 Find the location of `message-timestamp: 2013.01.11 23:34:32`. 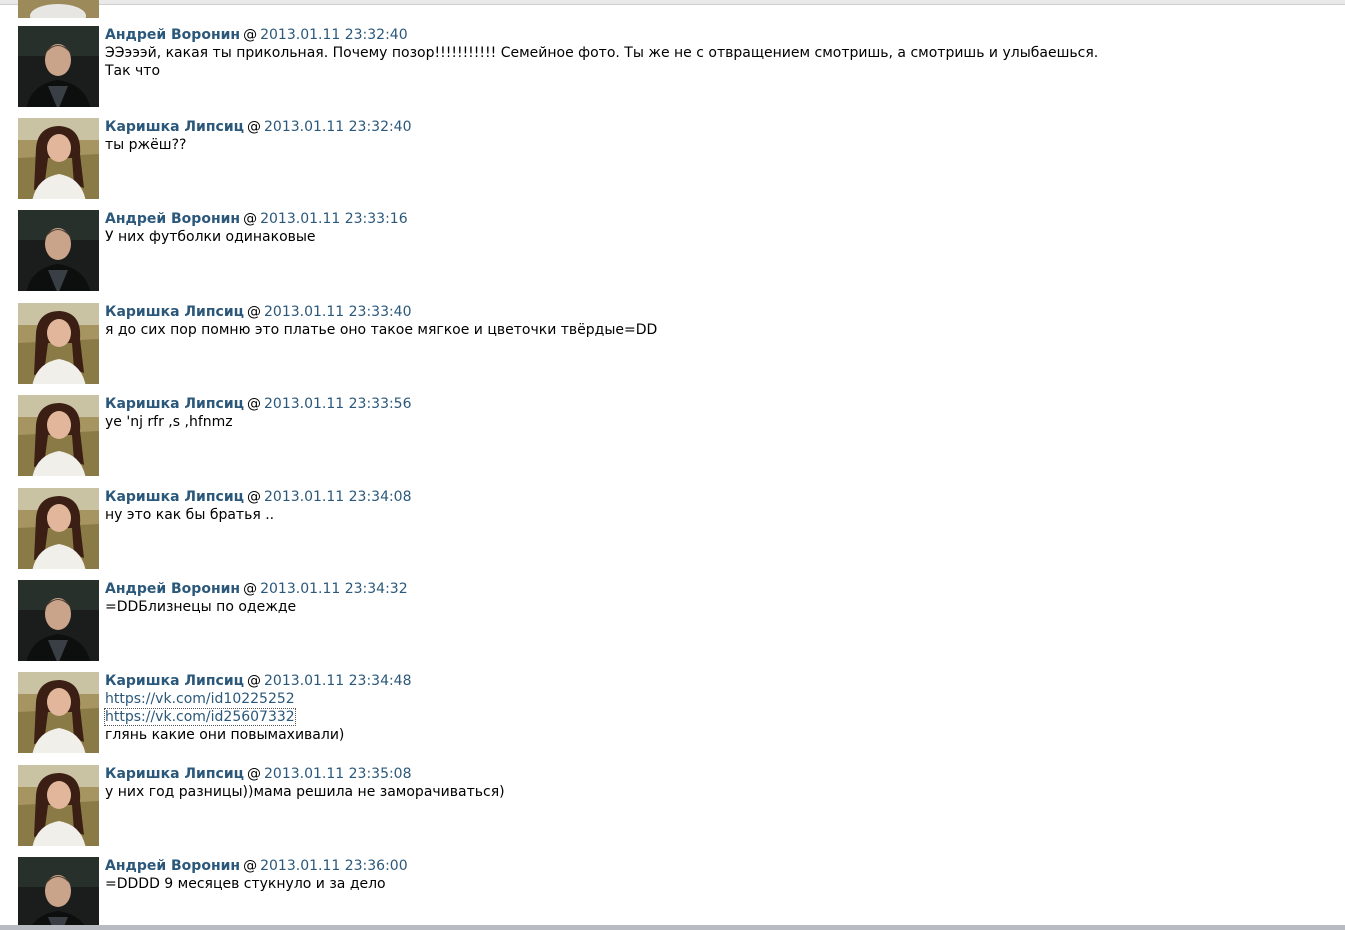

message-timestamp: 2013.01.11 23:34:32 is located at coordinates (334, 589).